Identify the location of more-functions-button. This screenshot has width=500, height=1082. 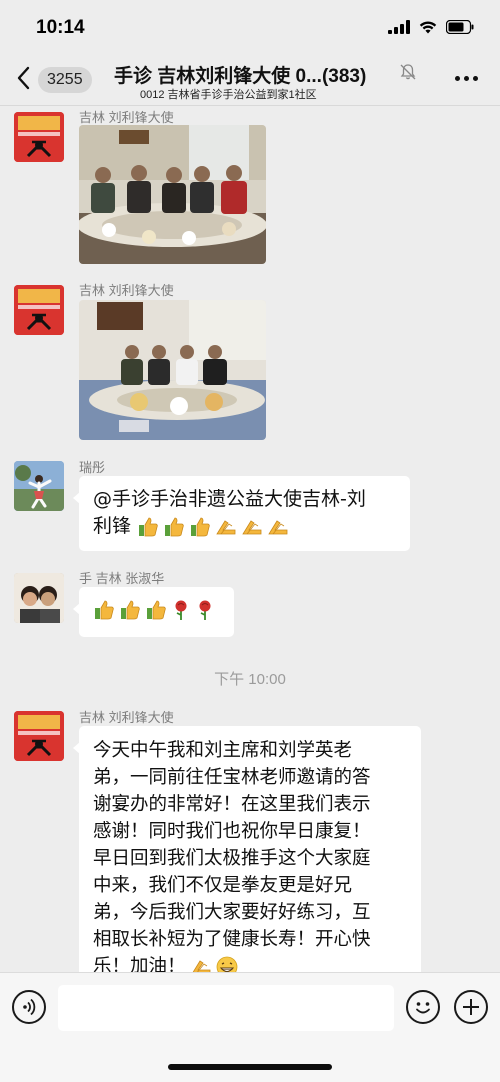
(471, 1007).